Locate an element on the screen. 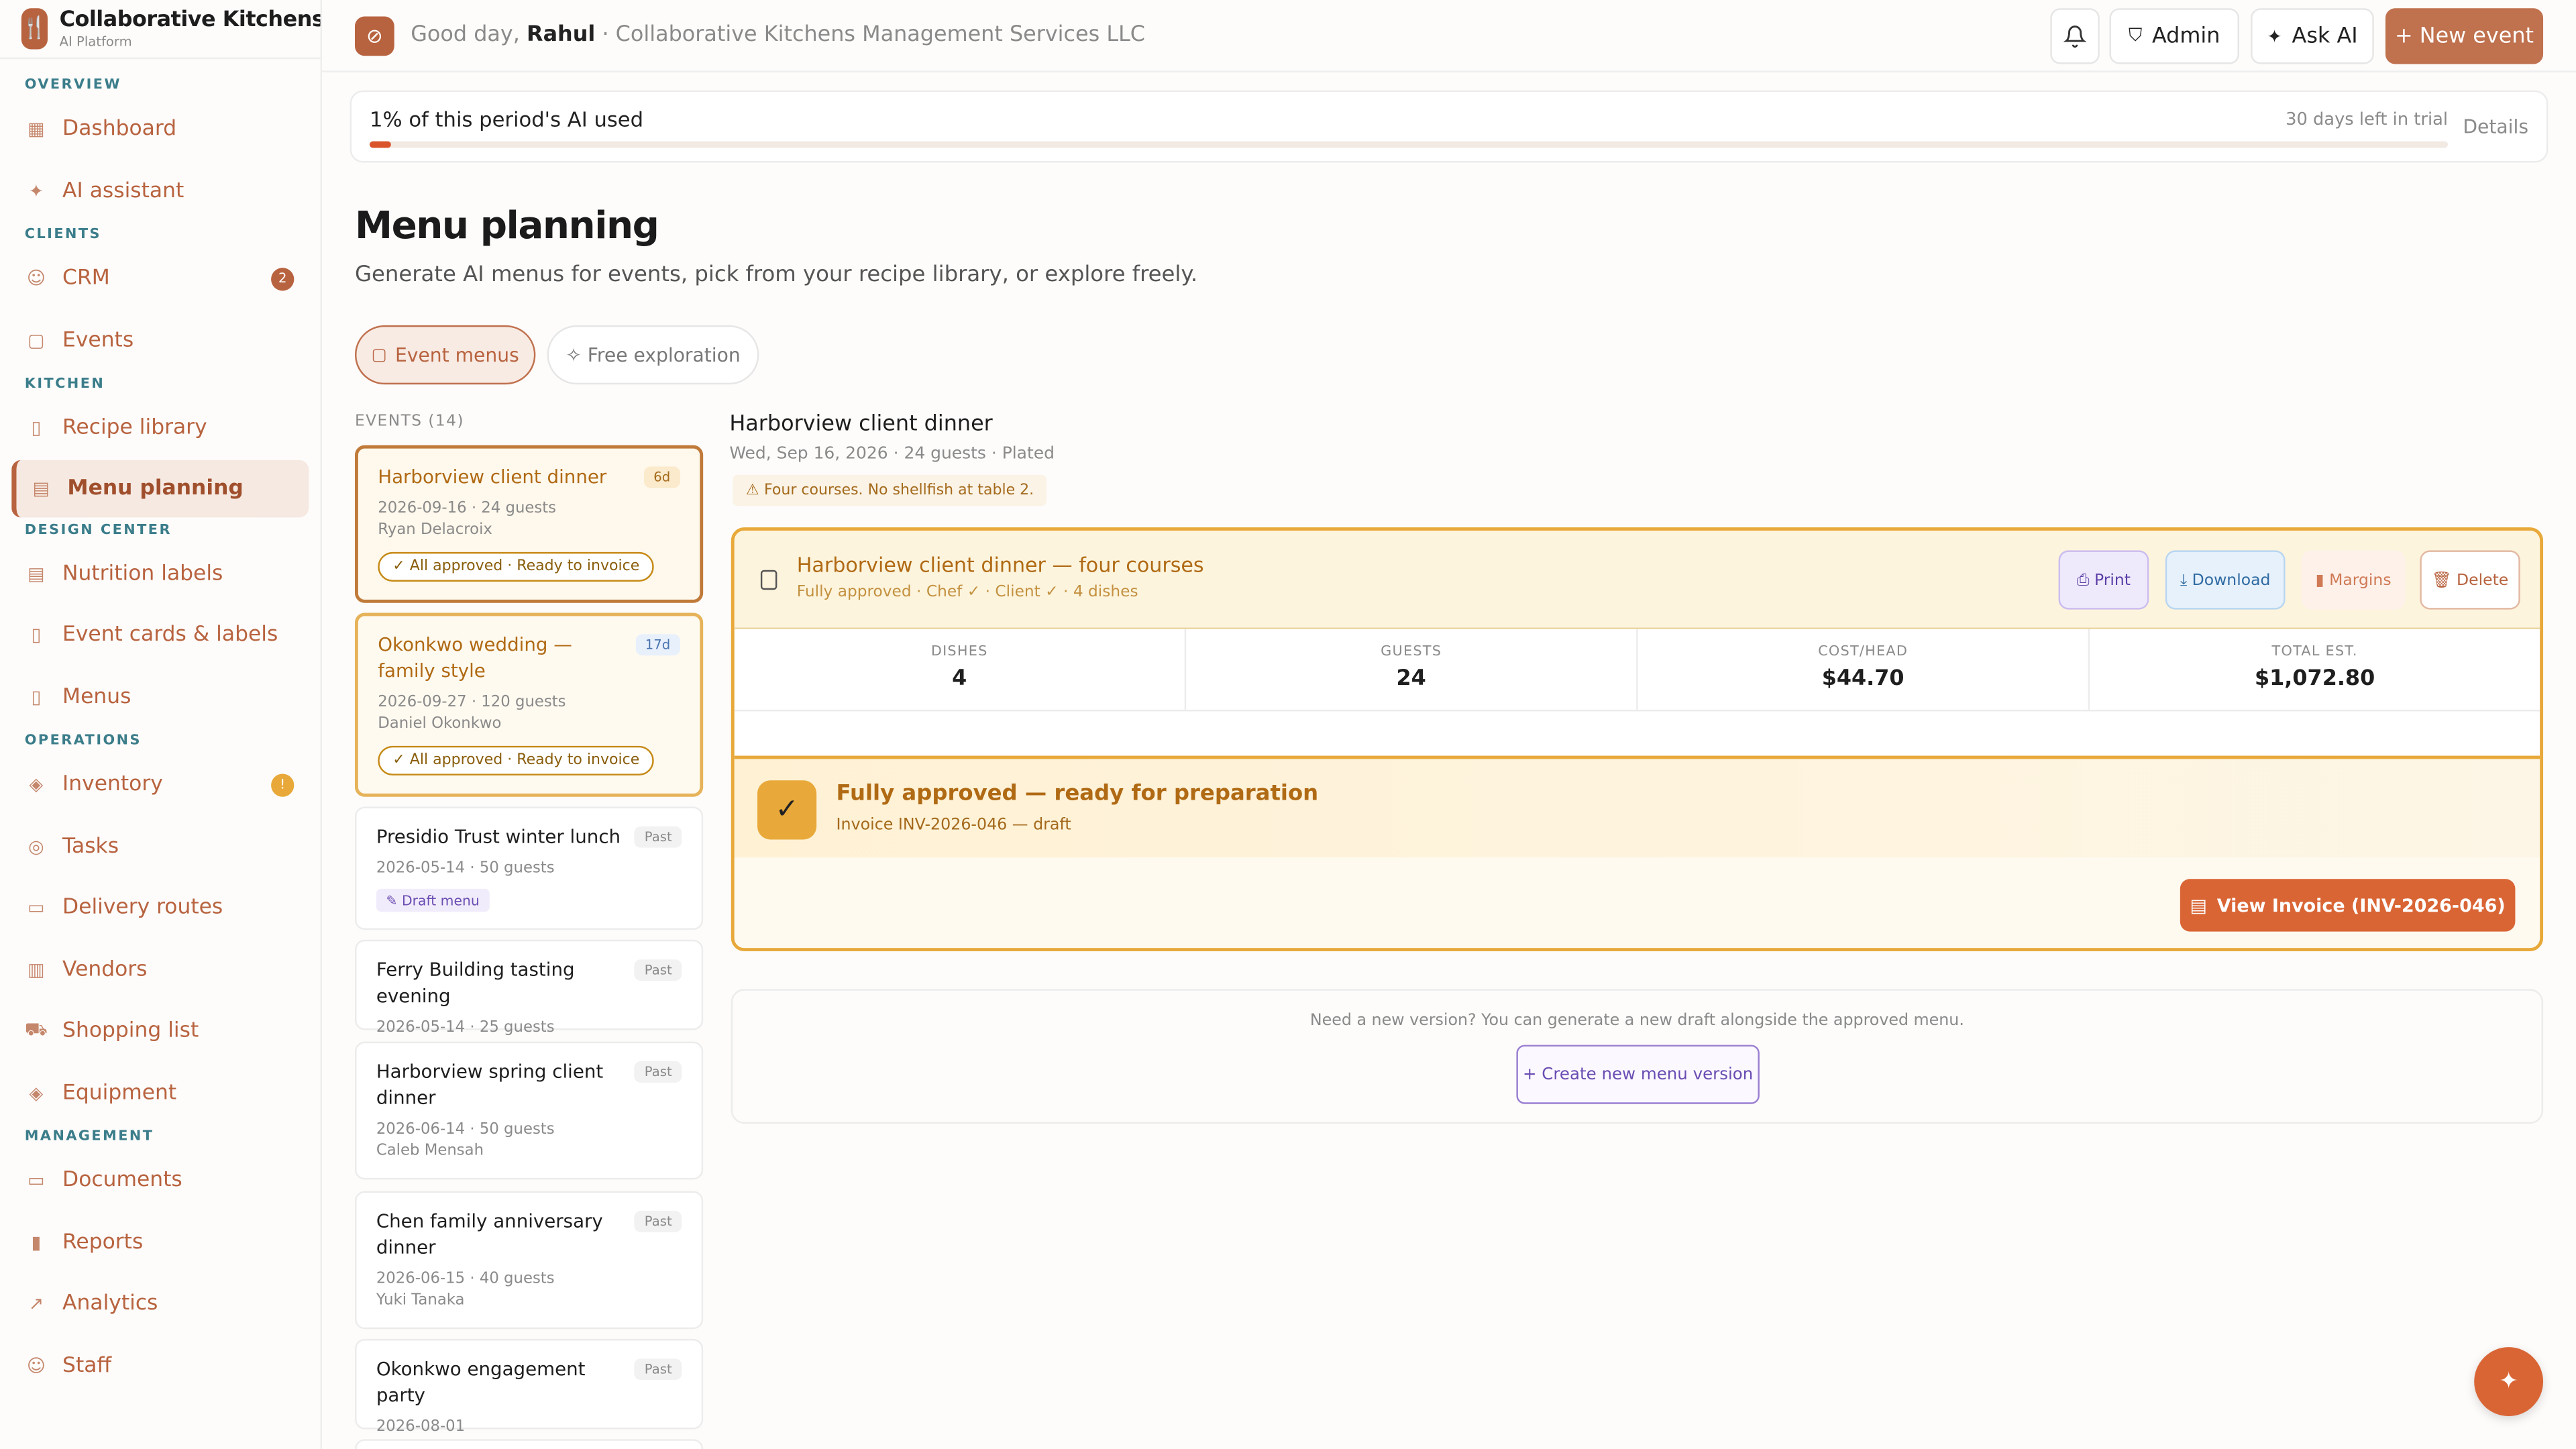 The image size is (2576, 1449). trial-remaining: 30 days left in trial is located at coordinates (2367, 120).